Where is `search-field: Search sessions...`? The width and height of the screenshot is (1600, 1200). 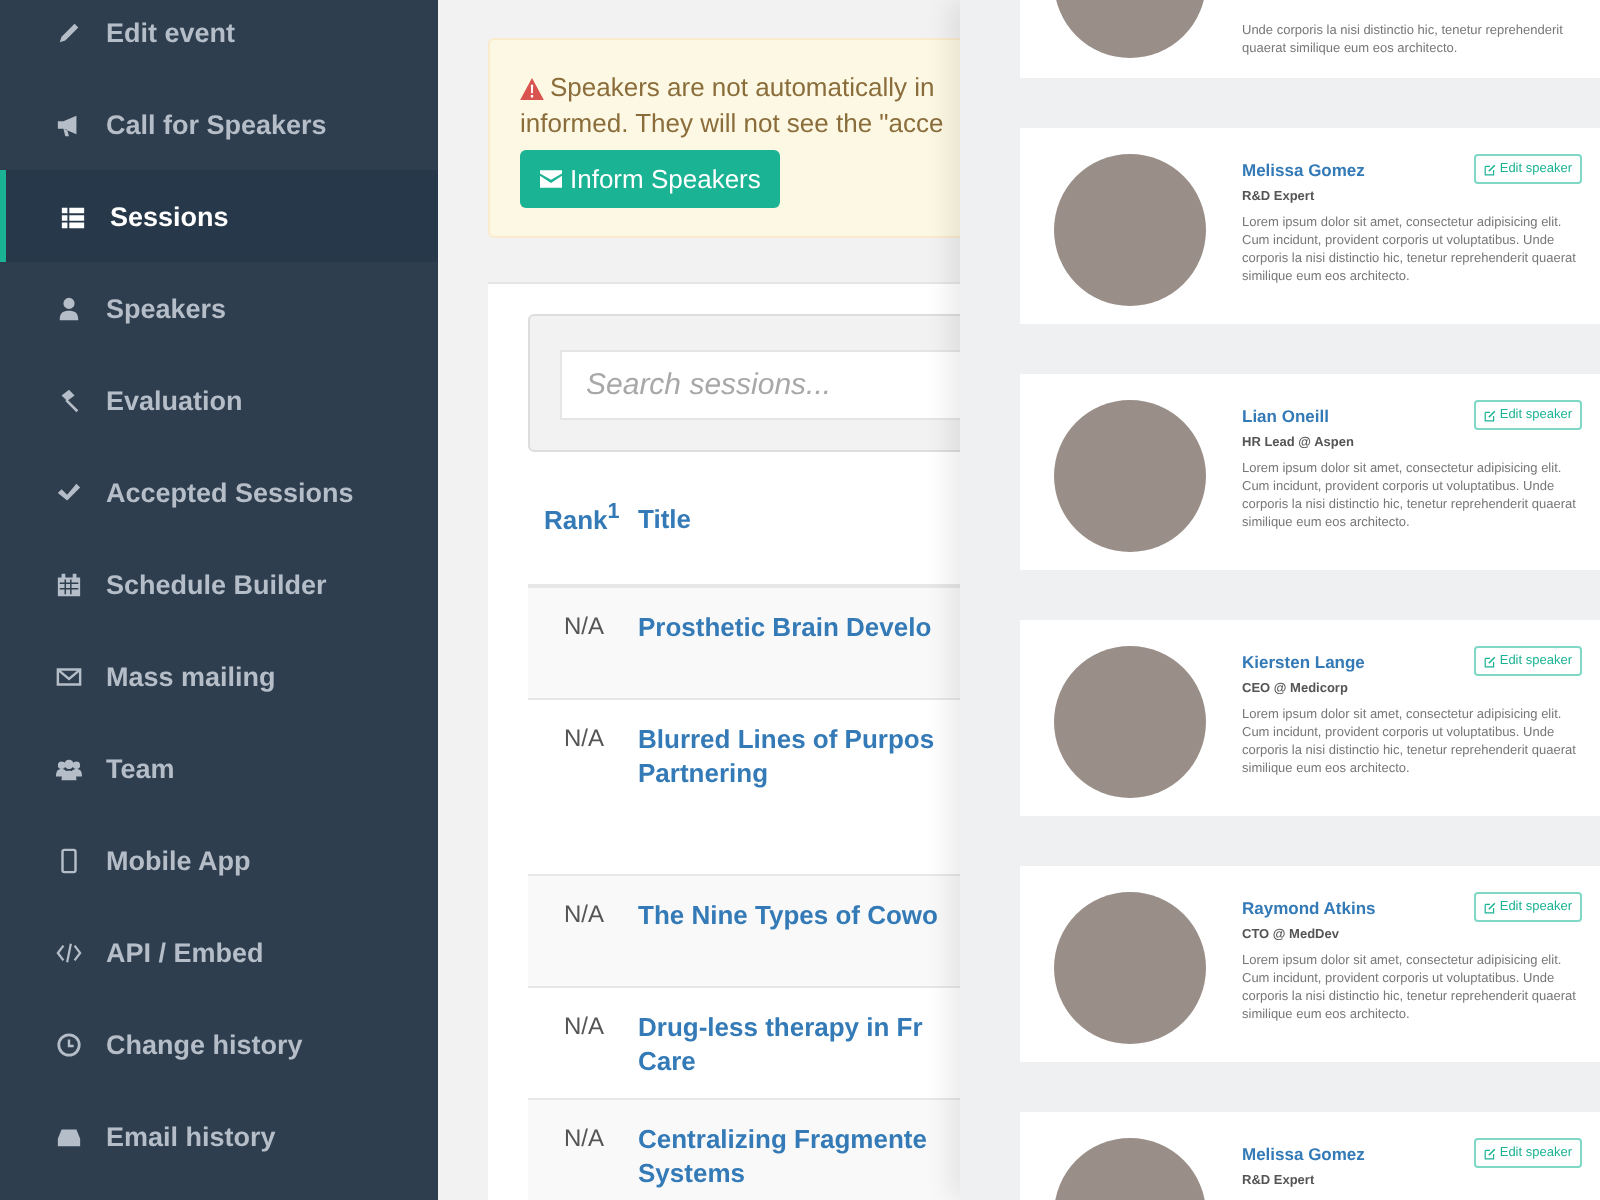 search-field: Search sessions... is located at coordinates (760, 385).